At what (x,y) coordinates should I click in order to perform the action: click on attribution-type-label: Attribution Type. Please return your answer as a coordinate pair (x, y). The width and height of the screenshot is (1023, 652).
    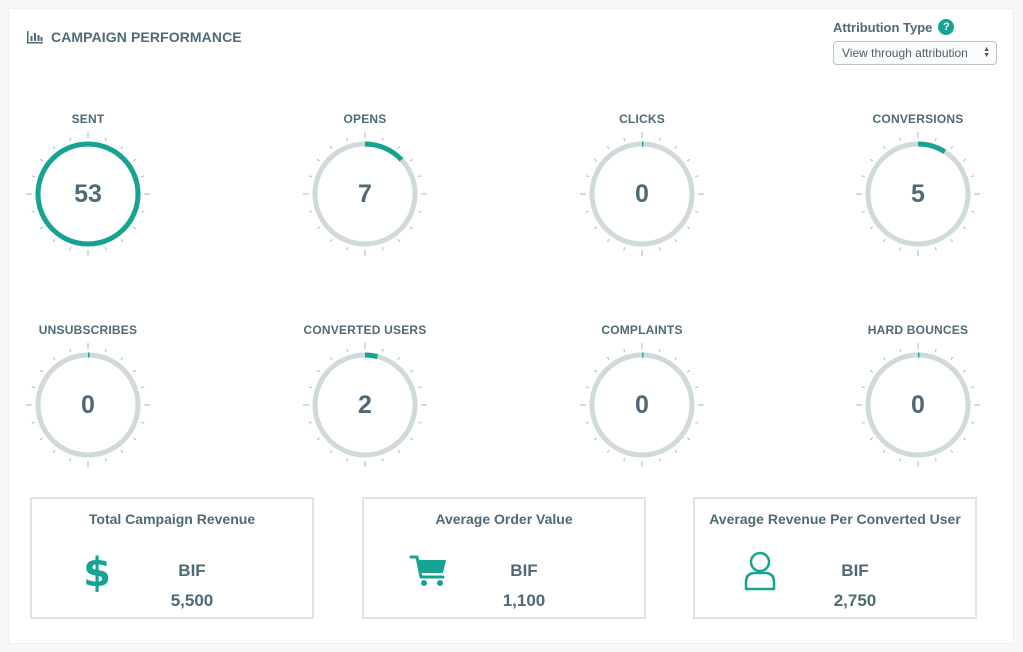
    Looking at the image, I should click on (883, 27).